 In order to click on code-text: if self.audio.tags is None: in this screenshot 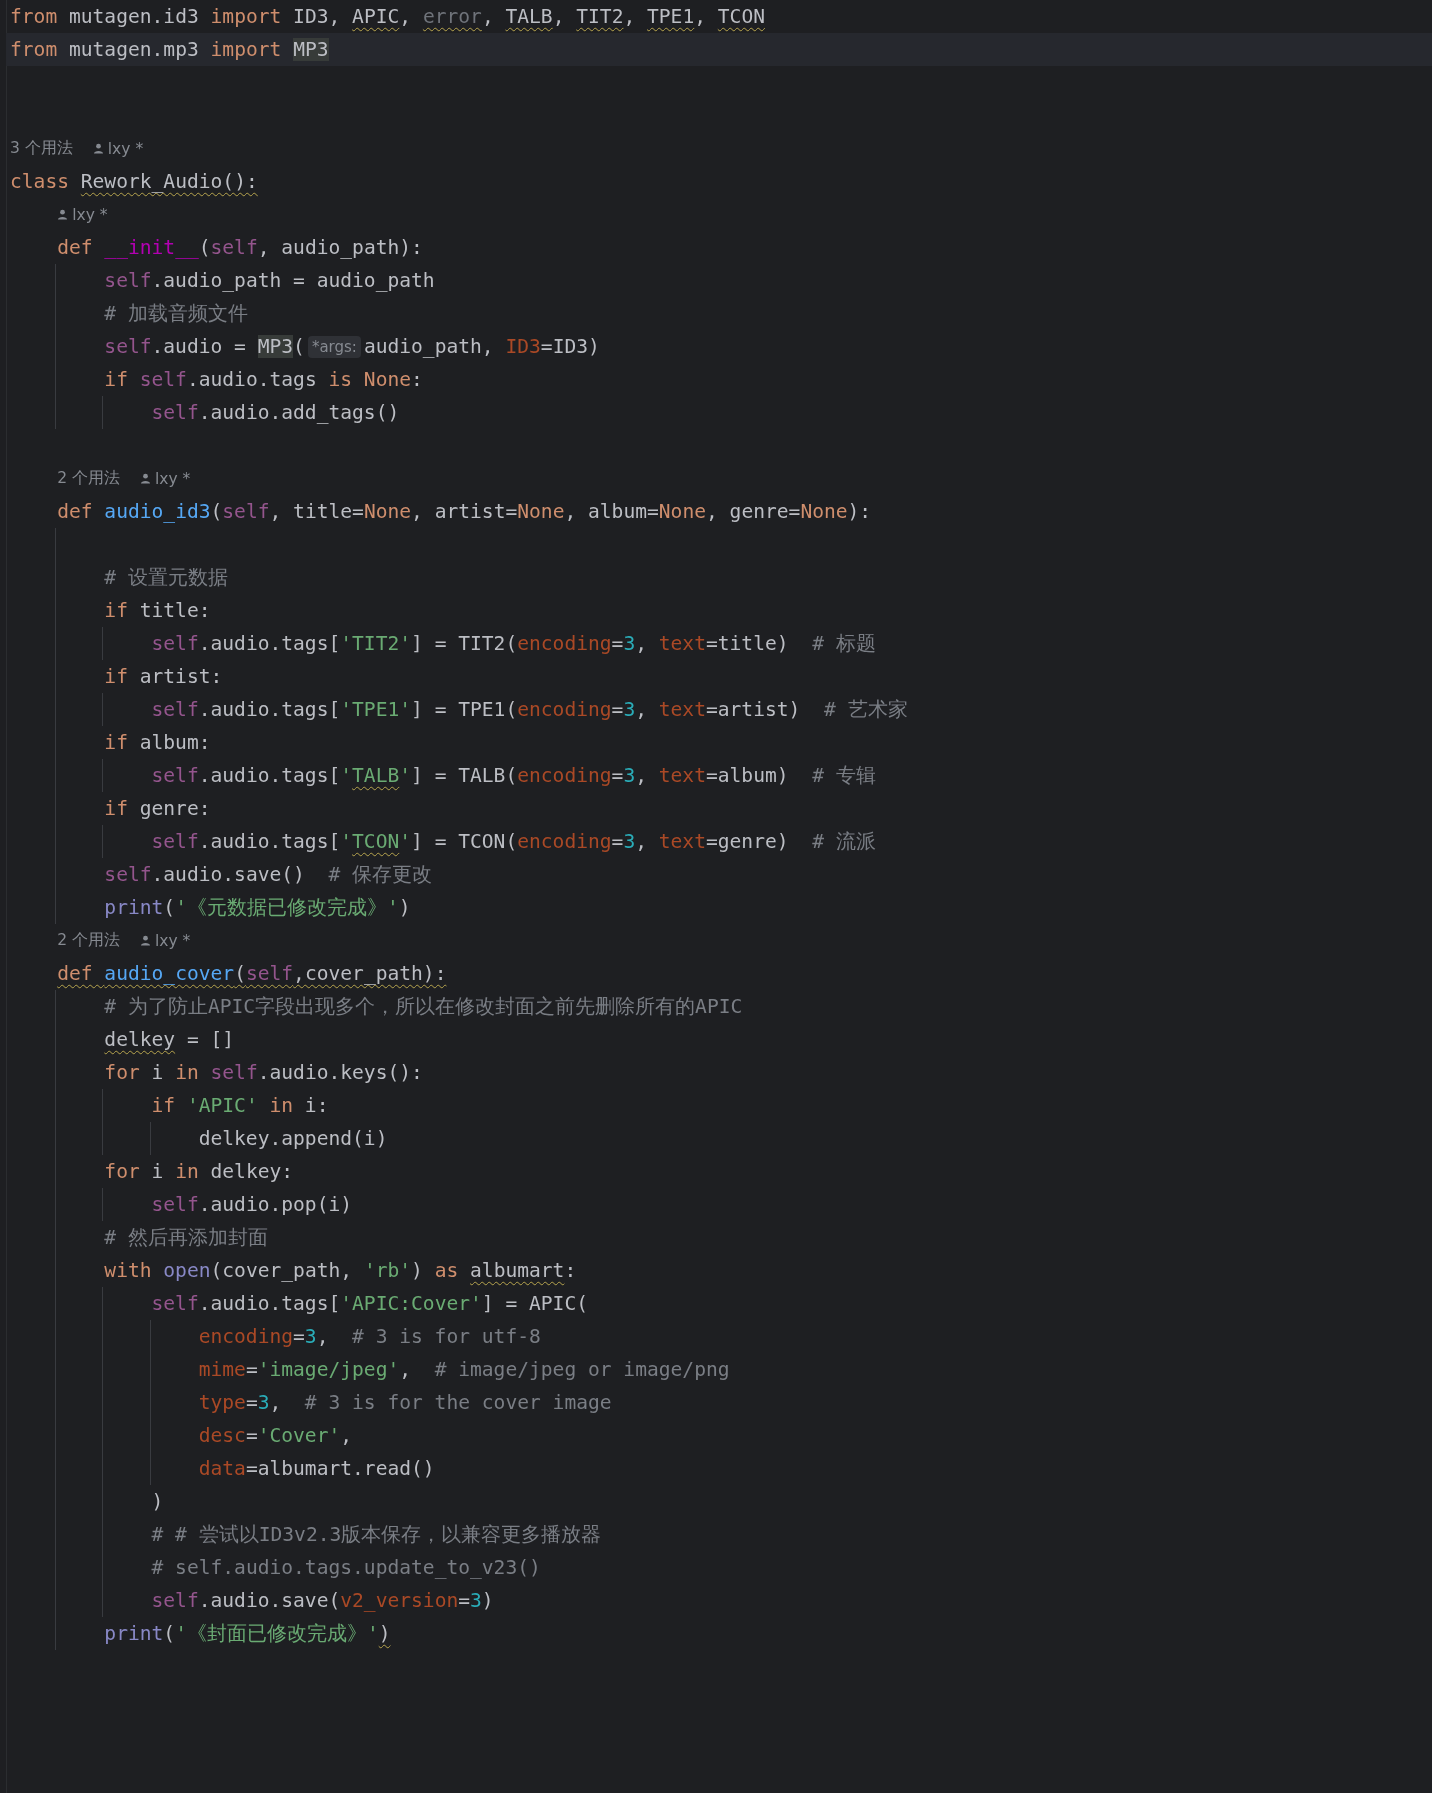, I will do `click(263, 379)`.